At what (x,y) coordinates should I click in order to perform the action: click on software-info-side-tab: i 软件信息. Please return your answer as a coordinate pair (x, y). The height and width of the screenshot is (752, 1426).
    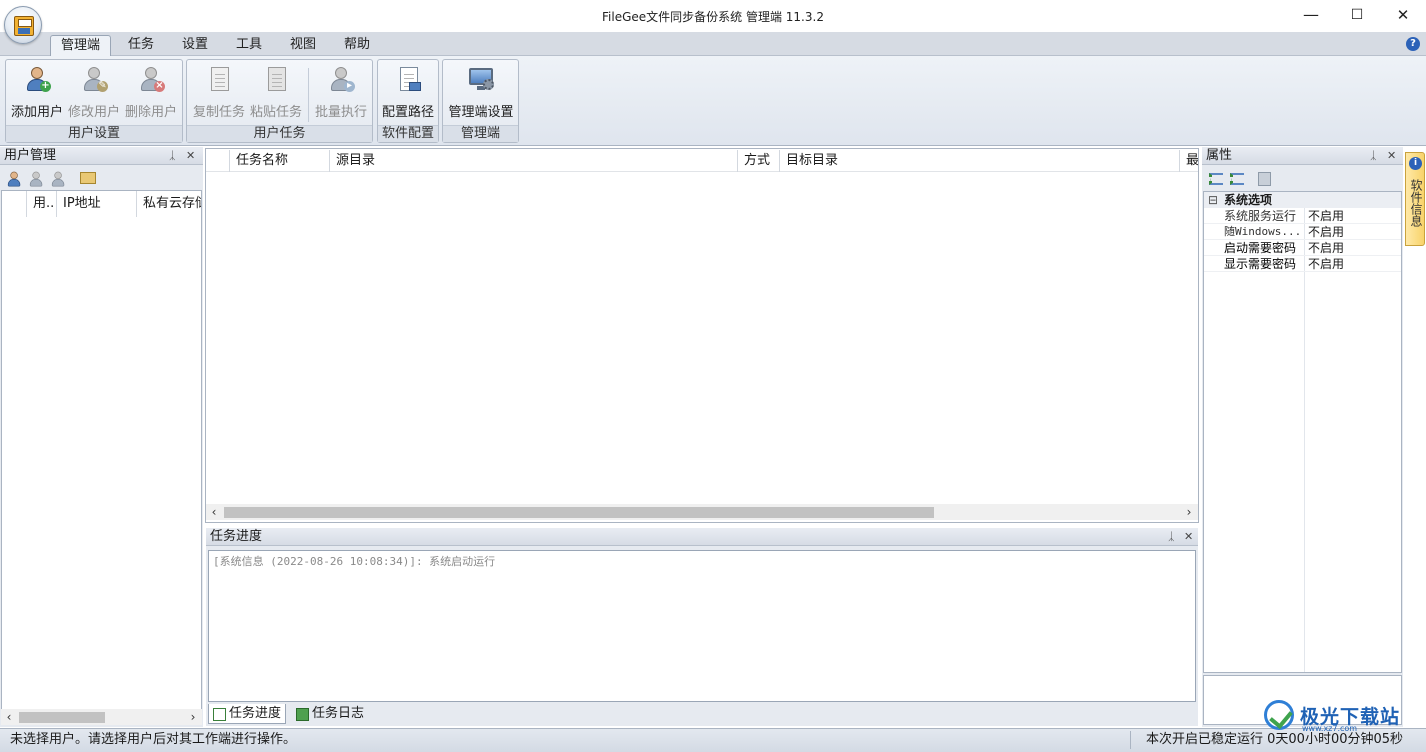
    Looking at the image, I should click on (1415, 199).